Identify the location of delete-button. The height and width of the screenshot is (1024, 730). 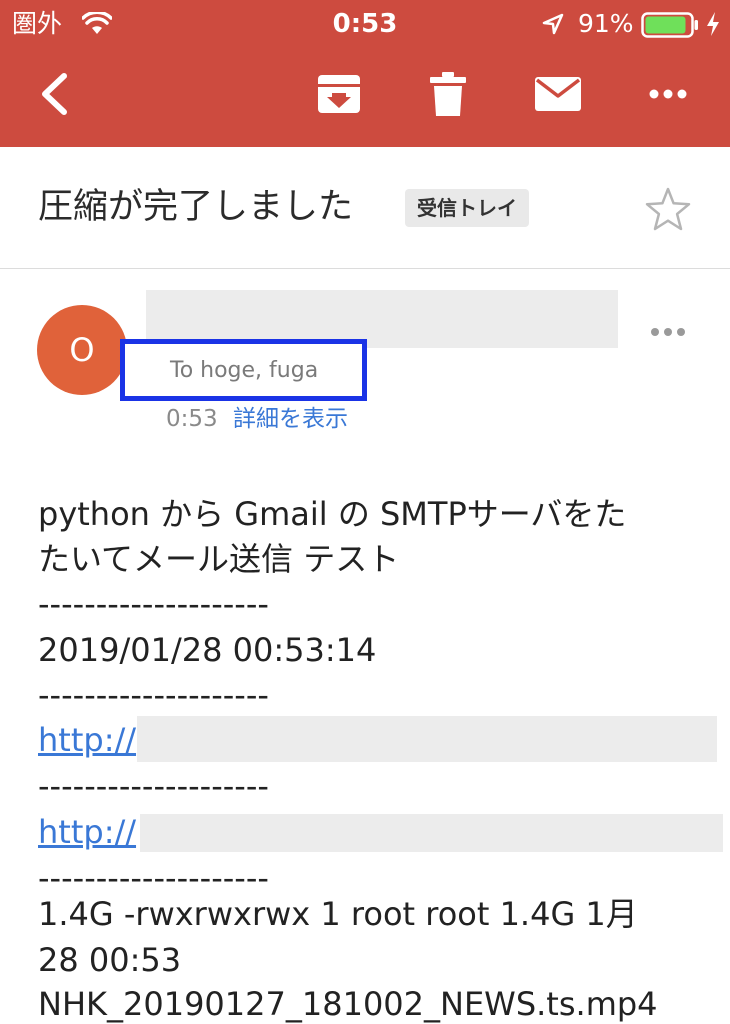
(448, 94).